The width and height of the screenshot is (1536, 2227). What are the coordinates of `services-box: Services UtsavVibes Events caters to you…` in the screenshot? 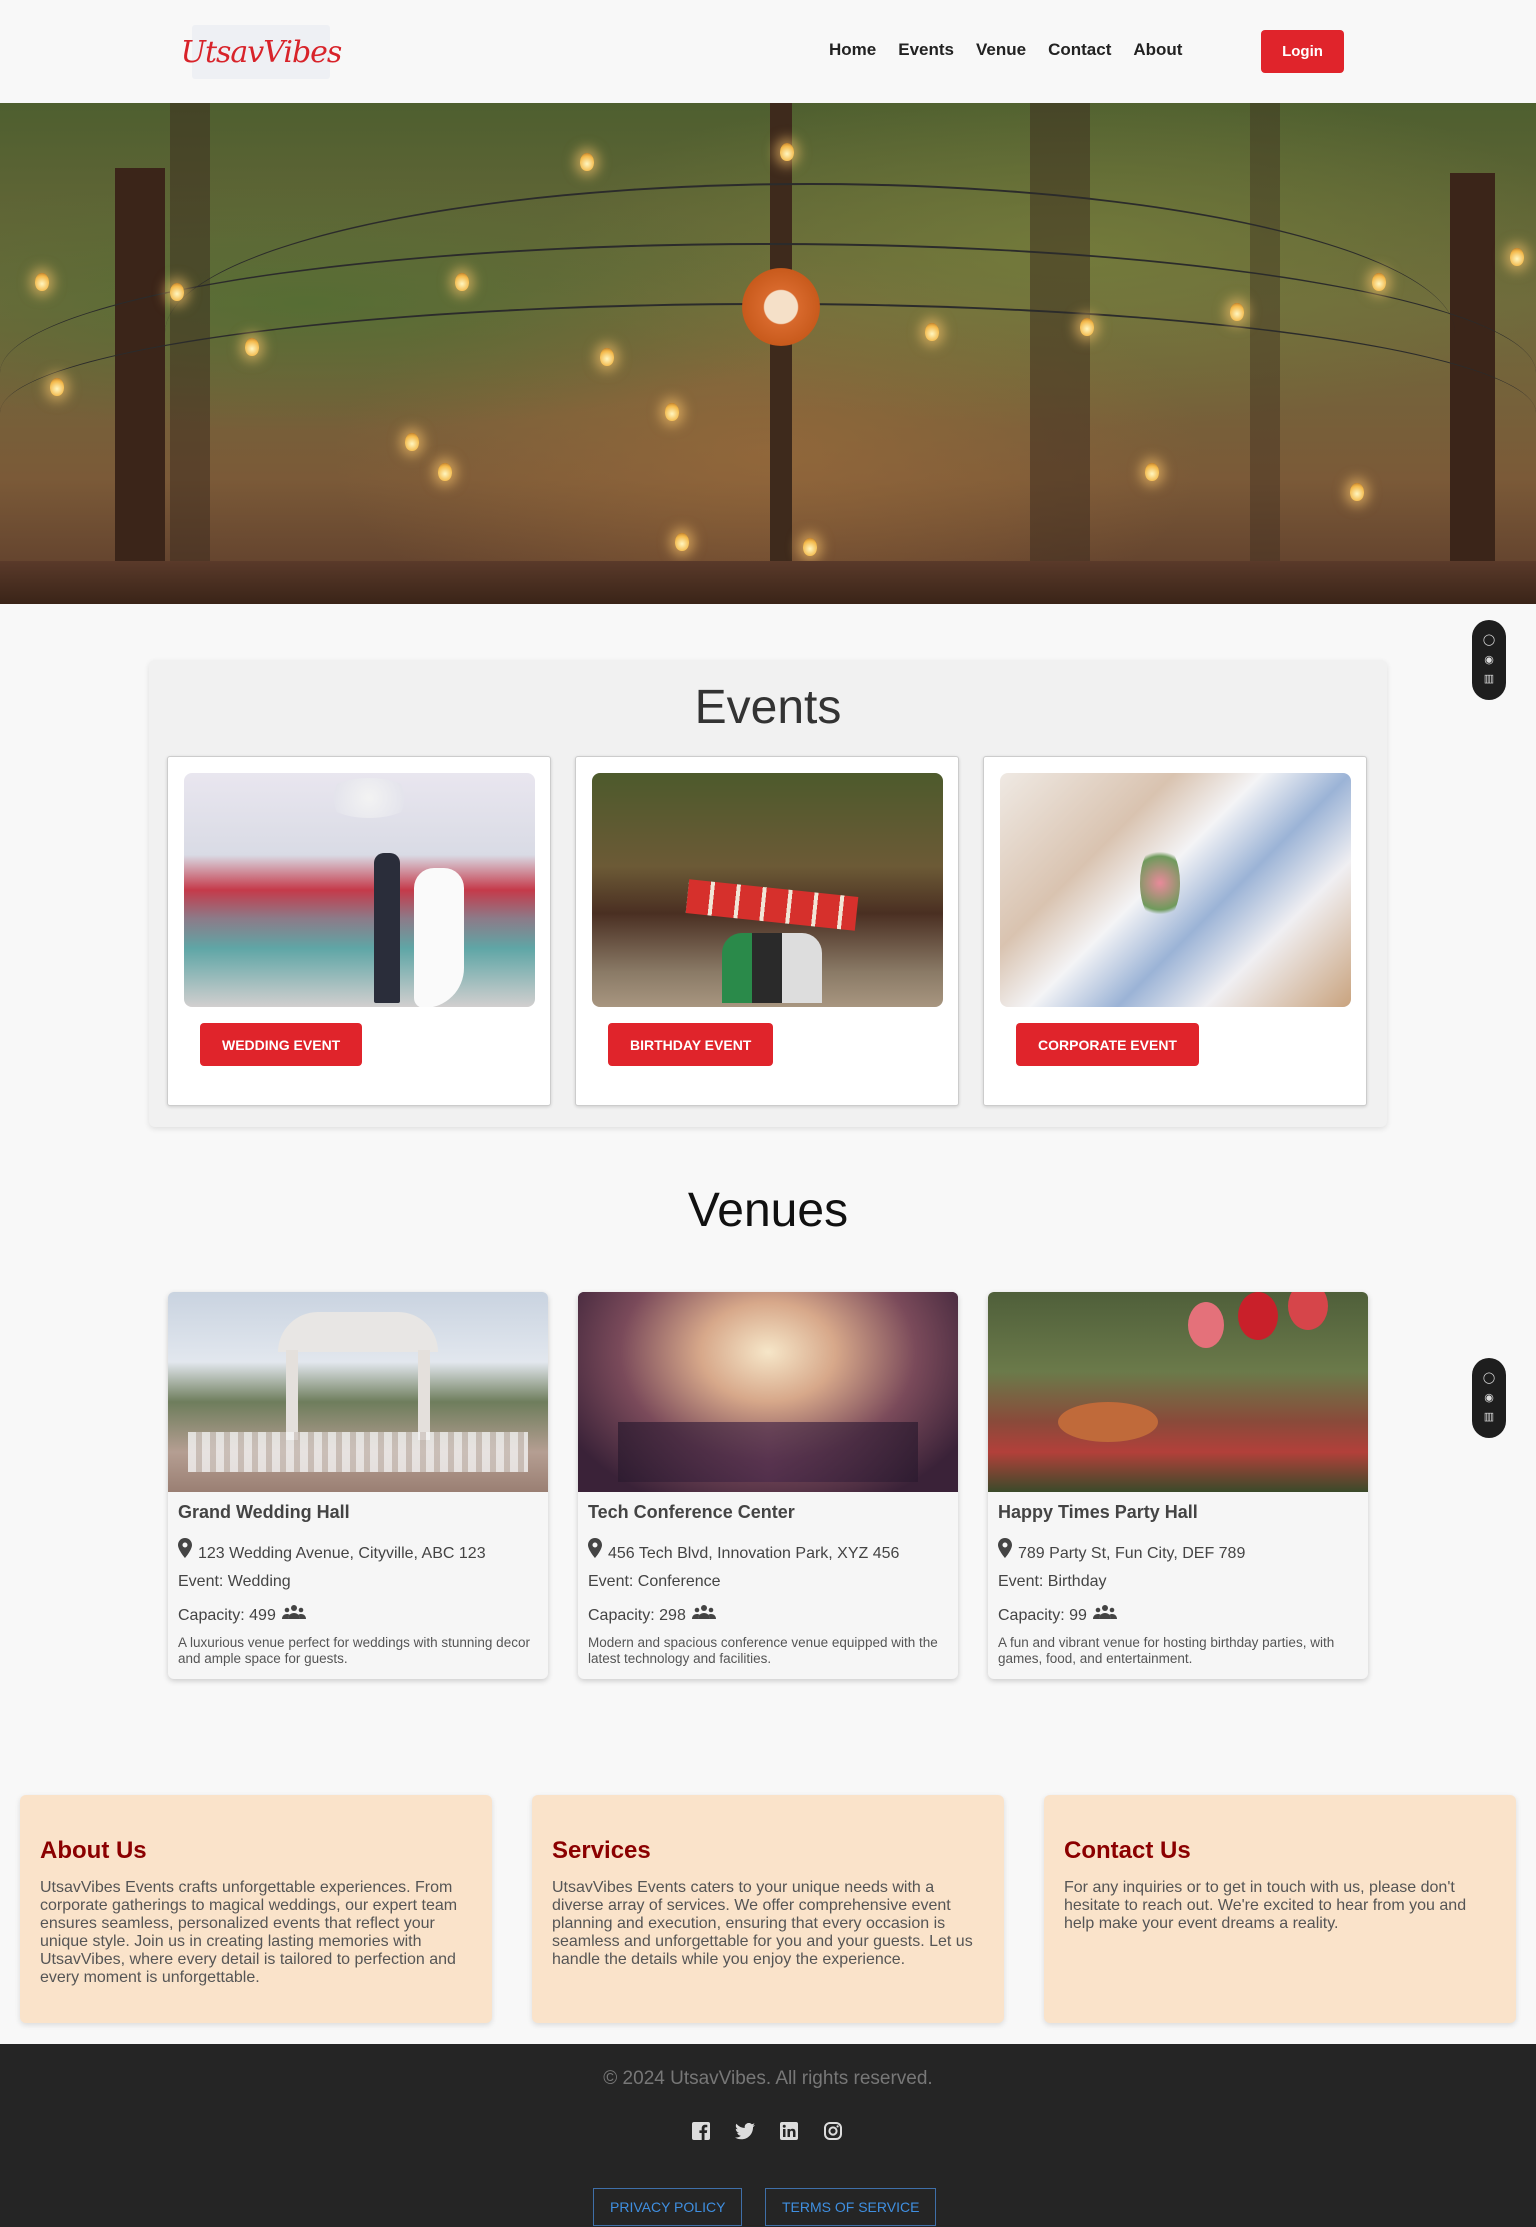 It's located at (768, 1909).